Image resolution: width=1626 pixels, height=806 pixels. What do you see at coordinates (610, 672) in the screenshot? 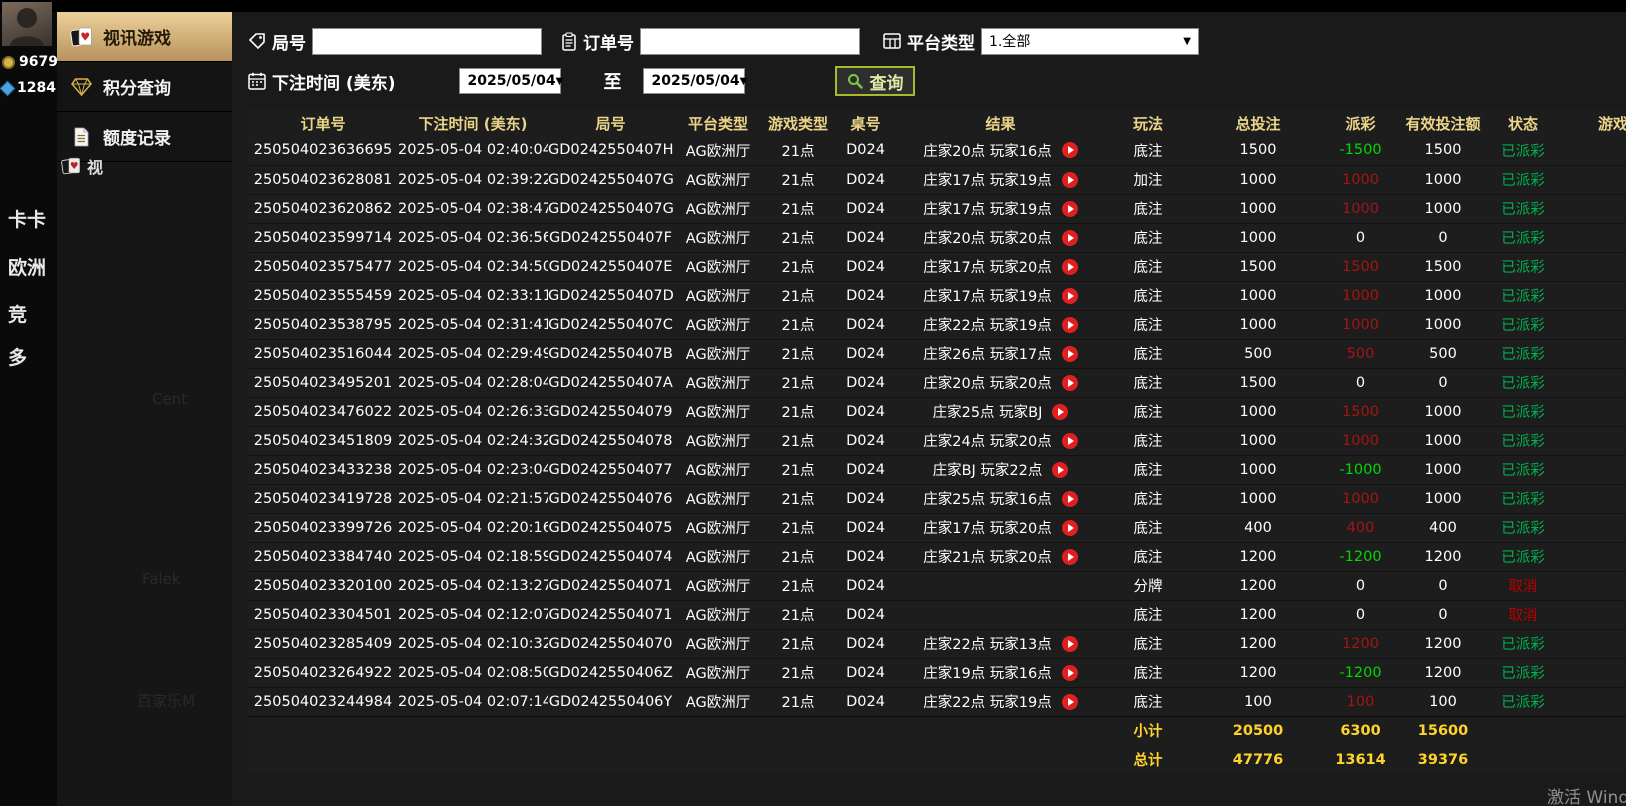
I see `cell-round: GD0242550406Z` at bounding box center [610, 672].